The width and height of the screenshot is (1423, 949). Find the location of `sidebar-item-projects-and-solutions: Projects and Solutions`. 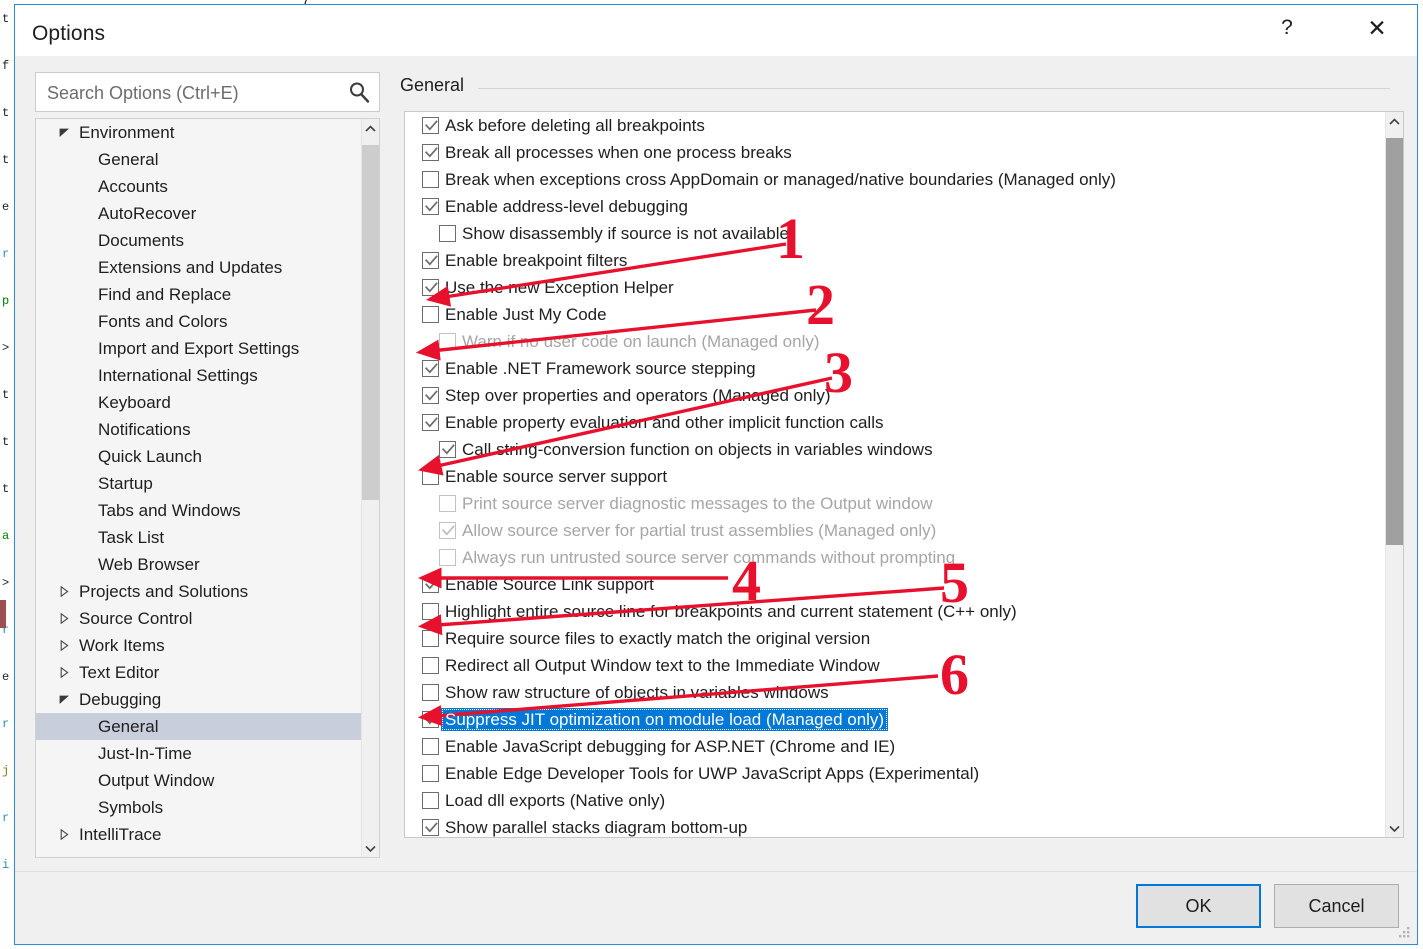

sidebar-item-projects-and-solutions: Projects and Solutions is located at coordinates (207, 591).